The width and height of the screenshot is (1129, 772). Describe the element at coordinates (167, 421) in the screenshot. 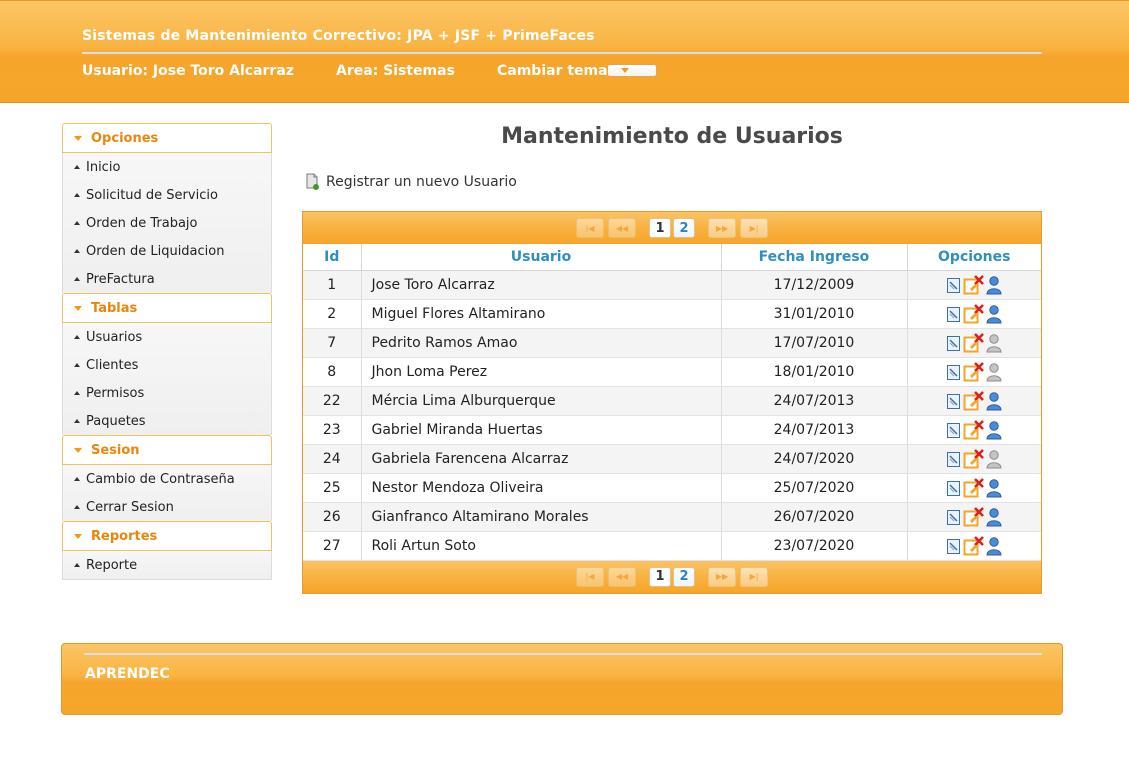

I see `sidebar-item: Paquetes` at that location.